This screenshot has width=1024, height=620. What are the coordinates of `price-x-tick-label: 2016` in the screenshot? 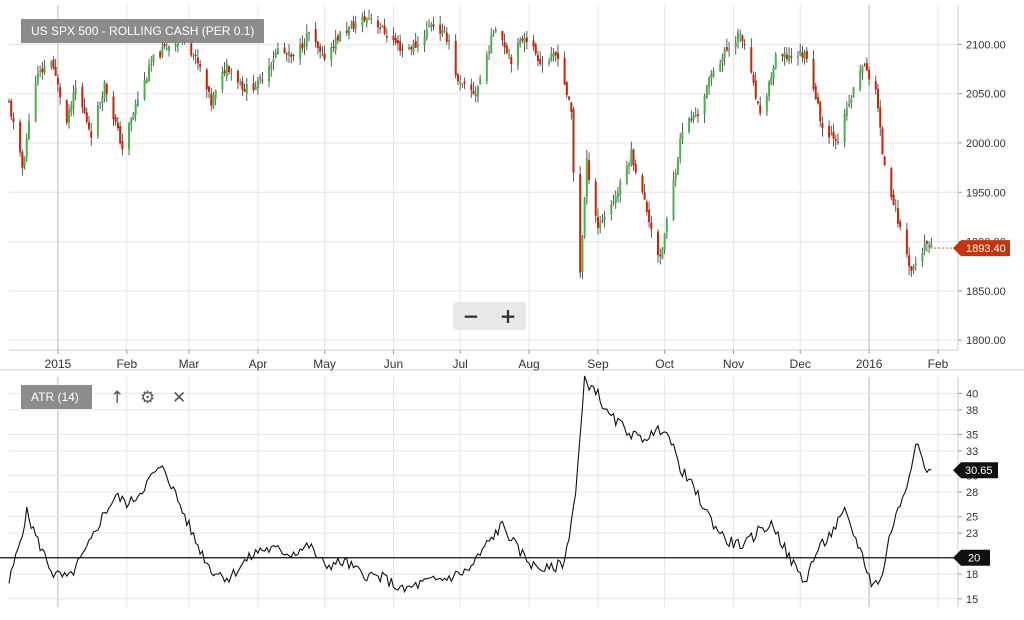 It's located at (869, 364).